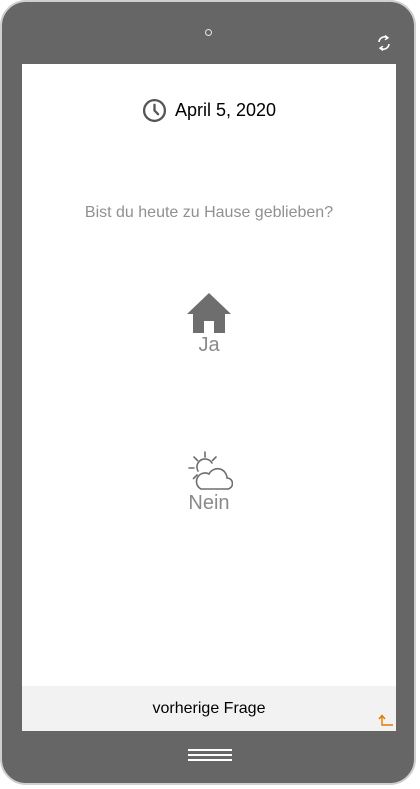 The image size is (420, 789). I want to click on house-icon, so click(209, 313).